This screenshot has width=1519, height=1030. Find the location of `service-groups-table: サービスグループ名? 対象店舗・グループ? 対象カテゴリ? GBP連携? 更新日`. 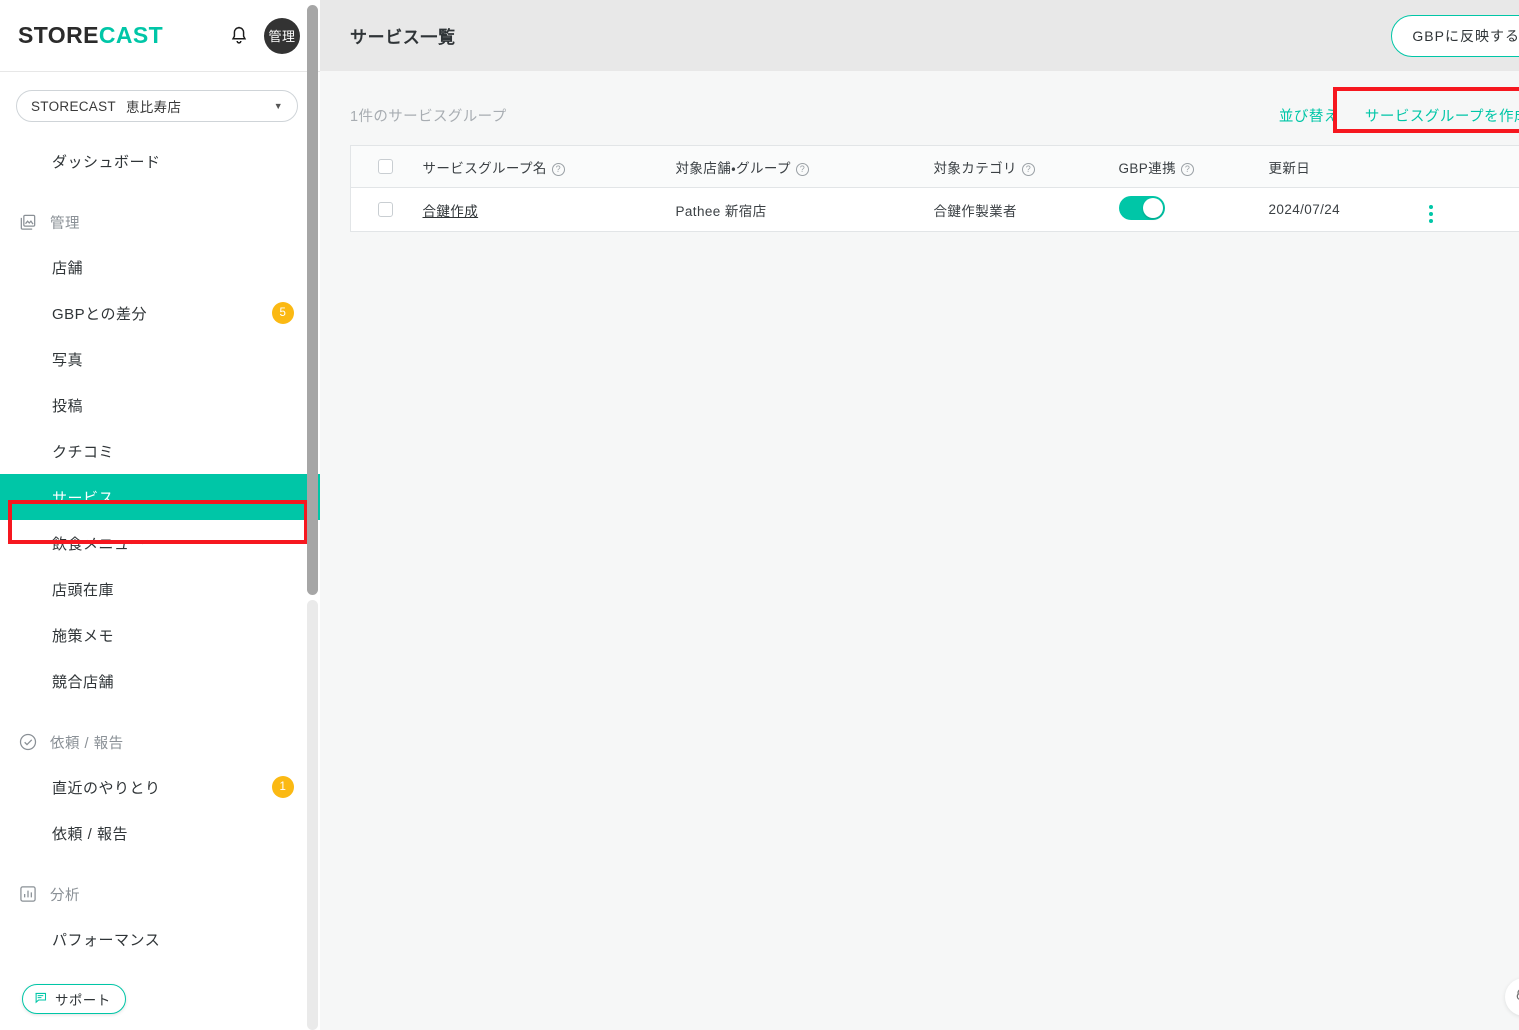

service-groups-table: サービスグループ名? 対象店舗・グループ? 対象カテゴリ? GBP連携? 更新日 is located at coordinates (934, 188).